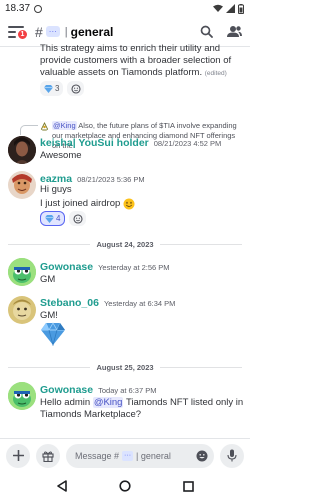  I want to click on voice-message-button, so click(232, 455).